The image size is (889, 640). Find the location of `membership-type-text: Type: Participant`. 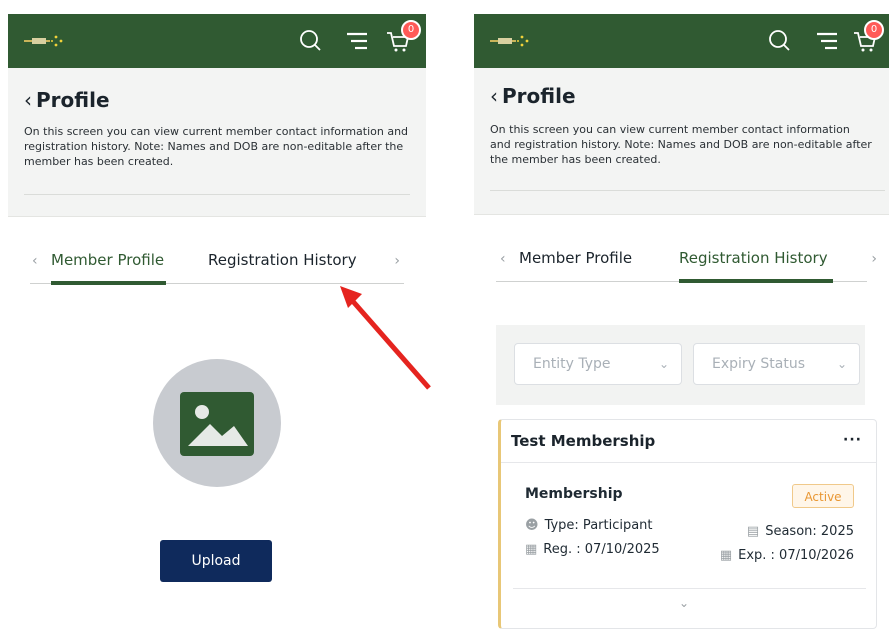

membership-type-text: Type: Participant is located at coordinates (598, 525).